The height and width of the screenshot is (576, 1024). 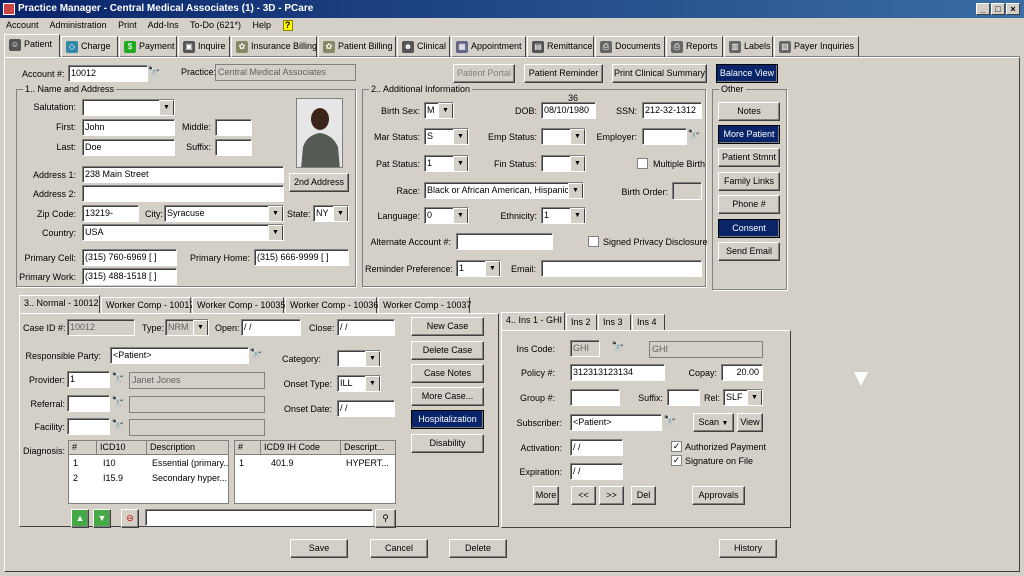 I want to click on delete-button: Delete, so click(x=478, y=548).